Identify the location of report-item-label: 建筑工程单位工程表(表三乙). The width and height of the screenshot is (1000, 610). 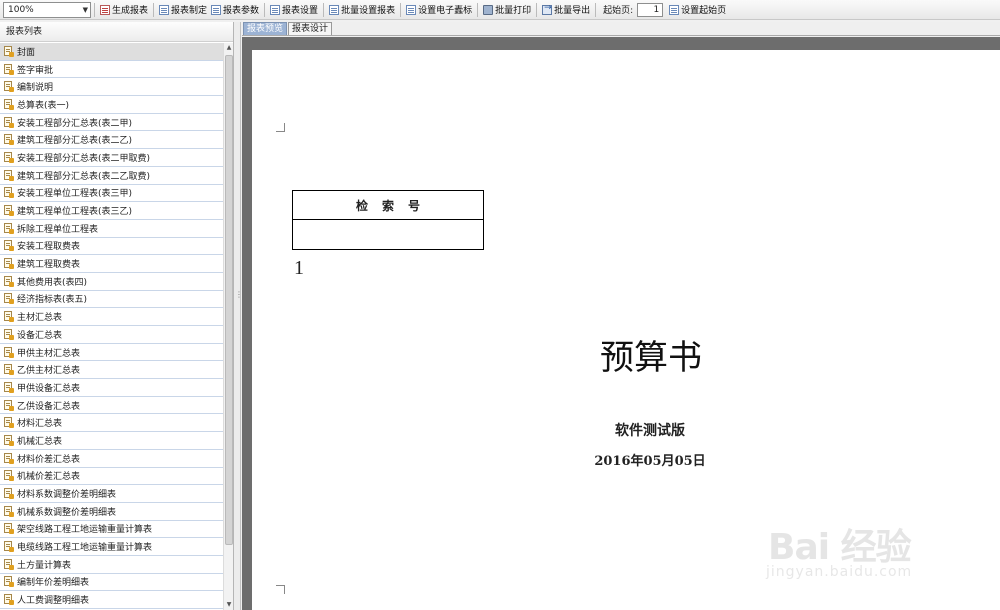
(75, 212).